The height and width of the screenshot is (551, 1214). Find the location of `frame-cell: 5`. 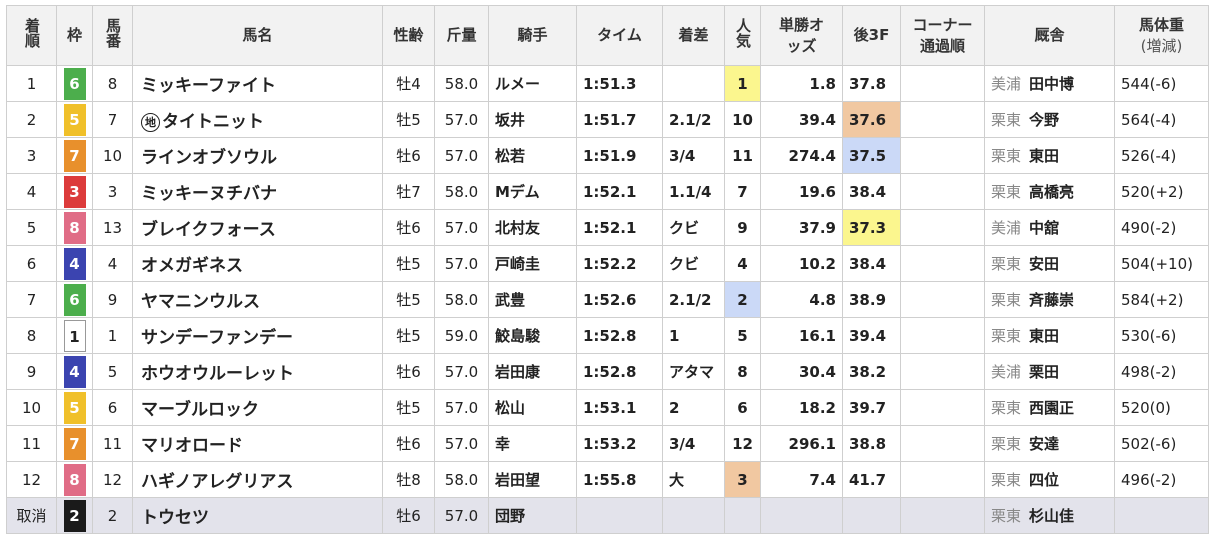

frame-cell: 5 is located at coordinates (74, 407).